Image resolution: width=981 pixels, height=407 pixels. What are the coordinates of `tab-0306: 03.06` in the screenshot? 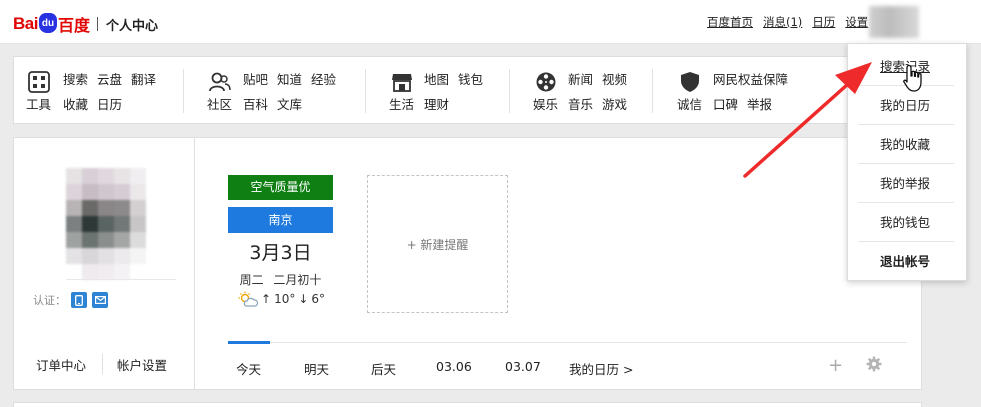 It's located at (454, 366).